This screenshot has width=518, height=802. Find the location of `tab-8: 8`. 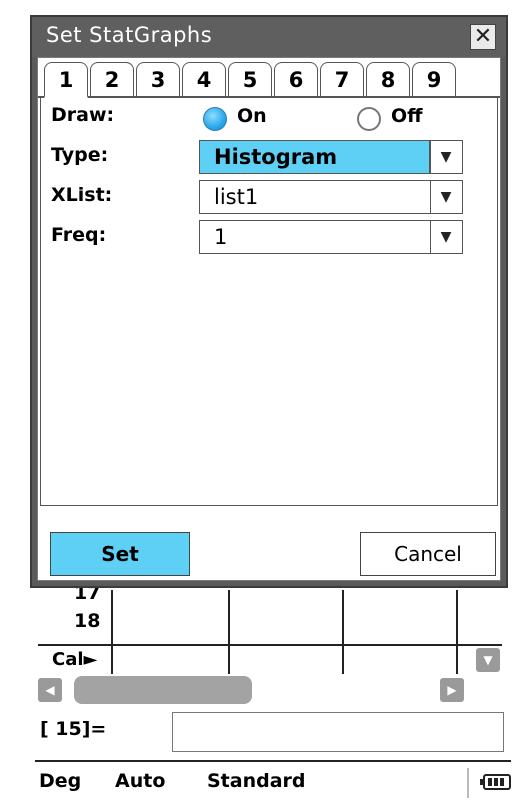

tab-8: 8 is located at coordinates (388, 79).